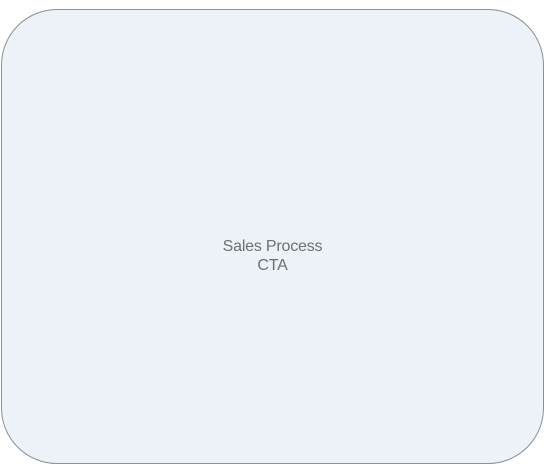 This screenshot has height=468, width=547. I want to click on placeholder-label: Sales Process CTA, so click(273, 256).